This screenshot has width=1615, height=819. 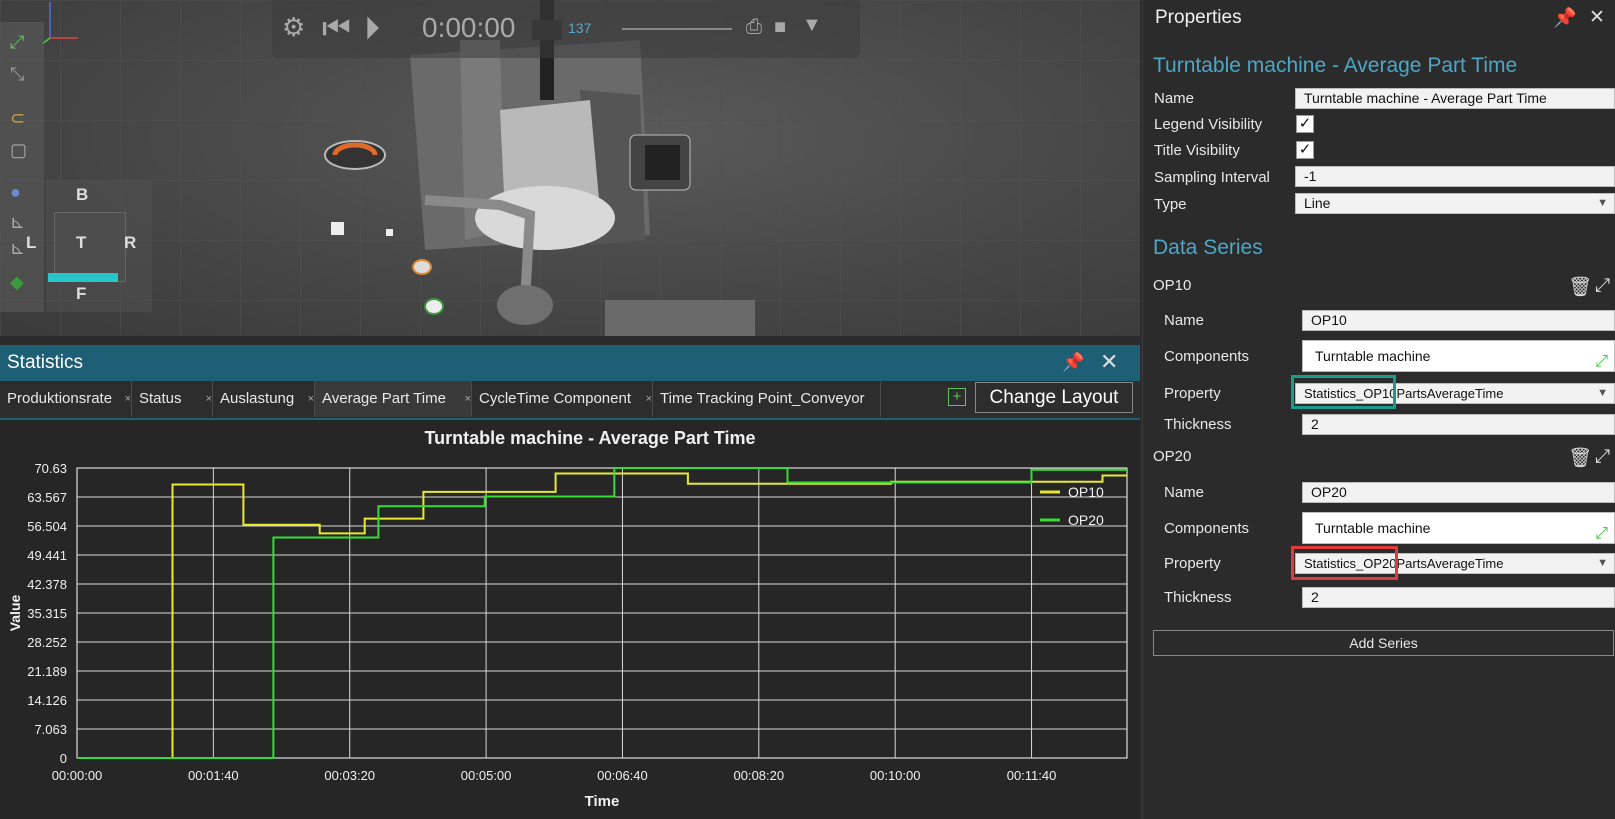 I want to click on series-property-dropdown: Statistics_OP10PartsAverageTime ▼, so click(x=1455, y=393).